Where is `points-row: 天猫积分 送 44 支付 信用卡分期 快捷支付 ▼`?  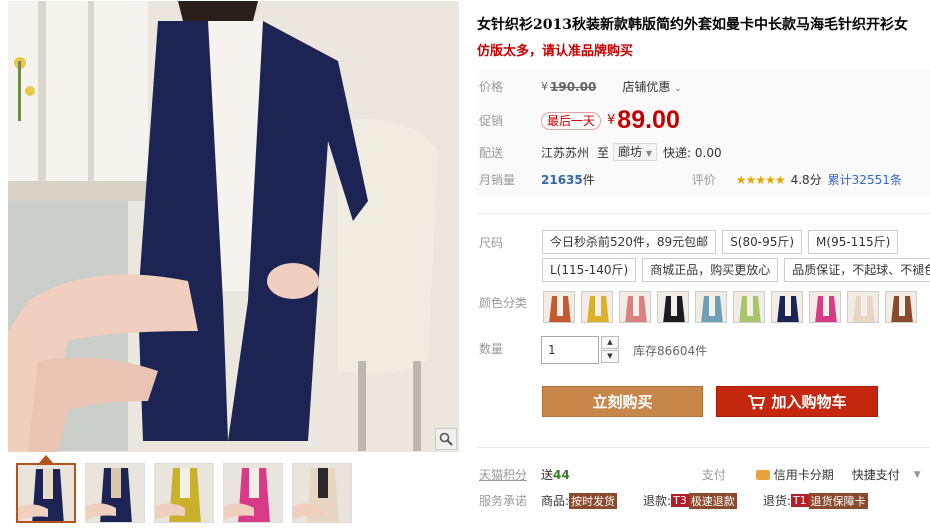
points-row: 天猫积分 送 44 支付 信用卡分期 快捷支付 ▼ is located at coordinates (700, 474).